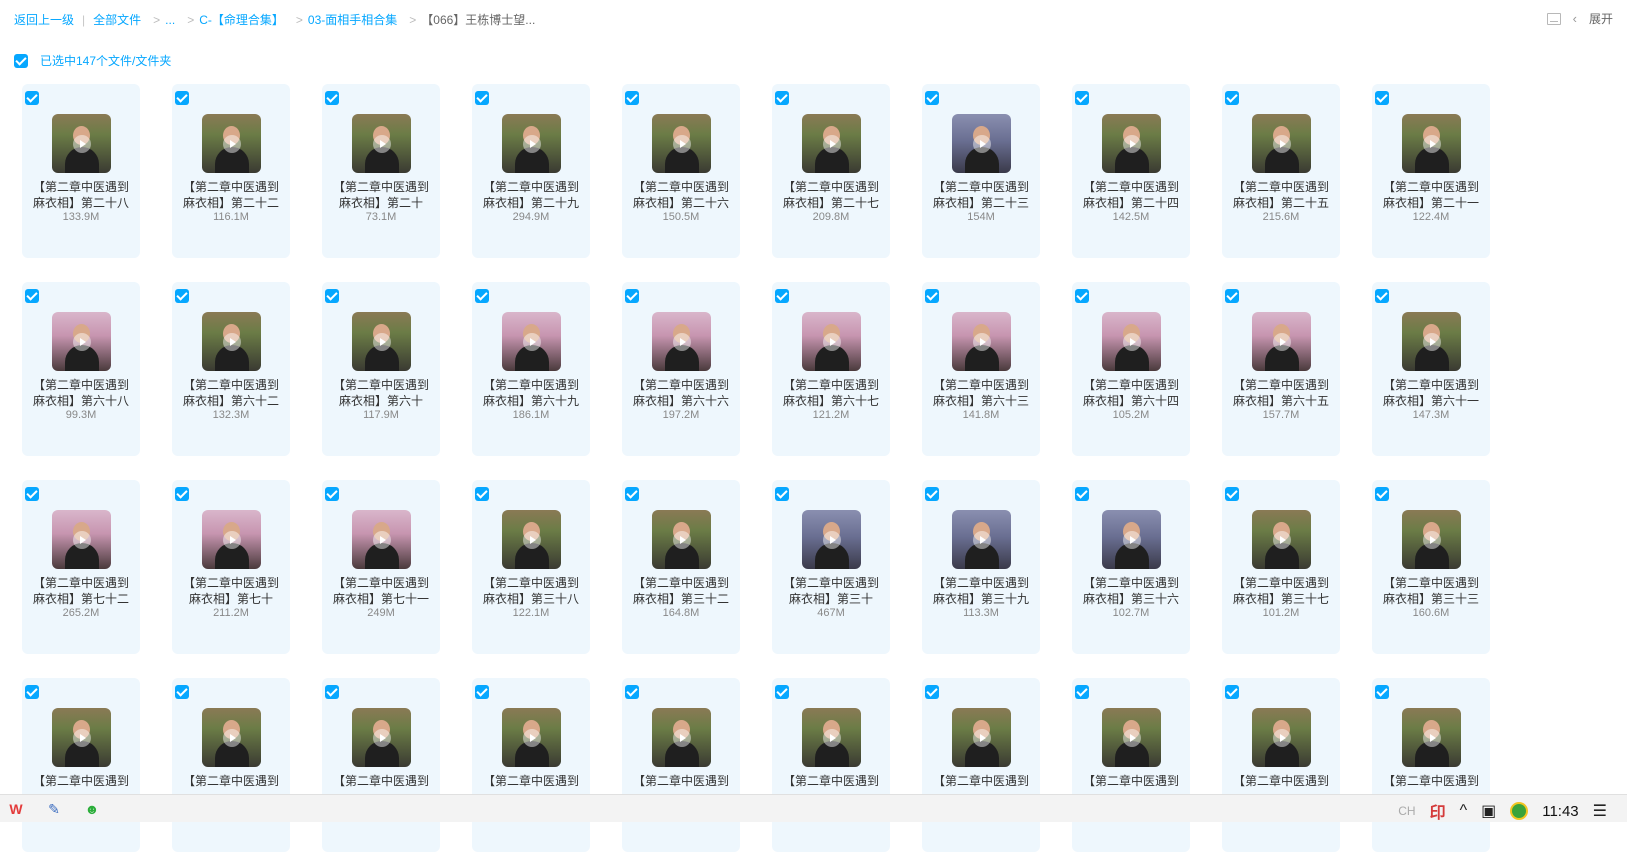 The image size is (1627, 852). What do you see at coordinates (831, 195) in the screenshot?
I see `file-name: 【第二章中医遇到 麻衣相】第二十七` at bounding box center [831, 195].